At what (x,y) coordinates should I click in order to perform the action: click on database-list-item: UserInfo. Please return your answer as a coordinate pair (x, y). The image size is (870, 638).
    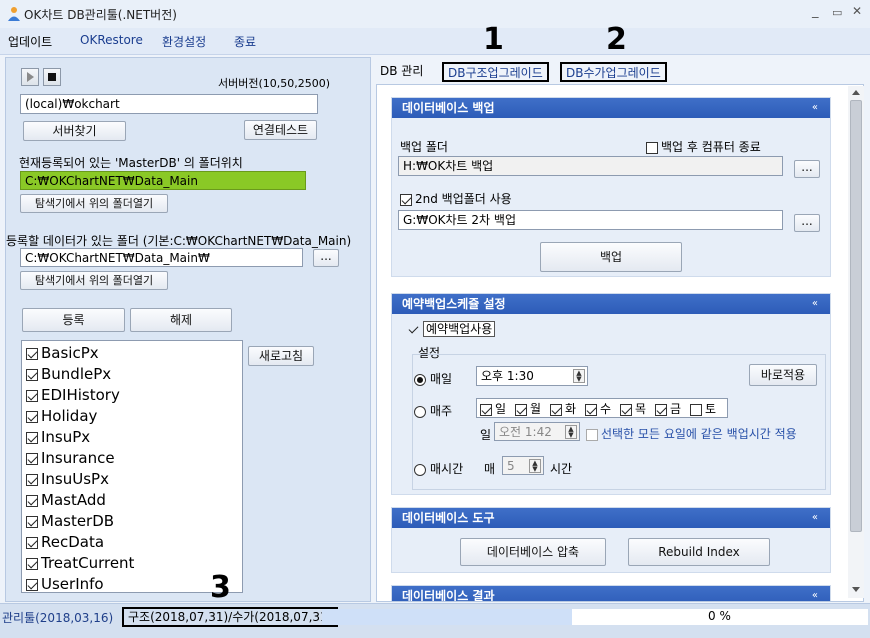
    Looking at the image, I should click on (65, 584).